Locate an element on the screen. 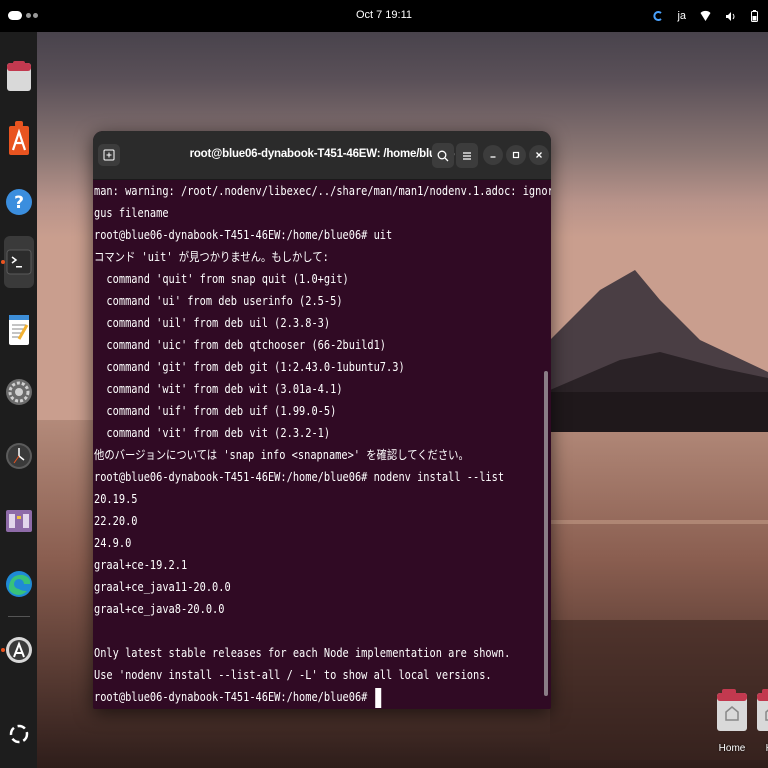  terminal-line: graal+ce_java8-20.0.0 is located at coordinates (159, 609).